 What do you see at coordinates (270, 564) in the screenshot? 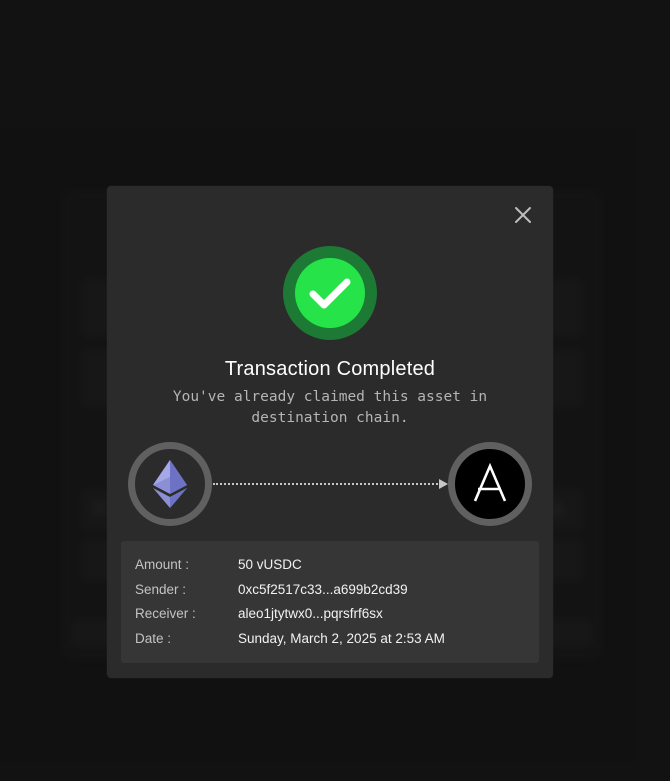
I see `amount-value: 50 vUSDC` at bounding box center [270, 564].